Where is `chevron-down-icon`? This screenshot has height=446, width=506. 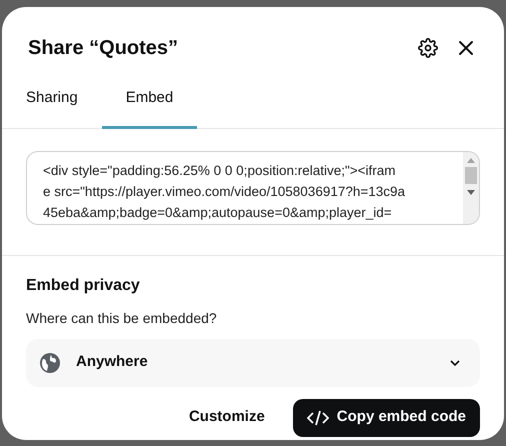
chevron-down-icon is located at coordinates (455, 363).